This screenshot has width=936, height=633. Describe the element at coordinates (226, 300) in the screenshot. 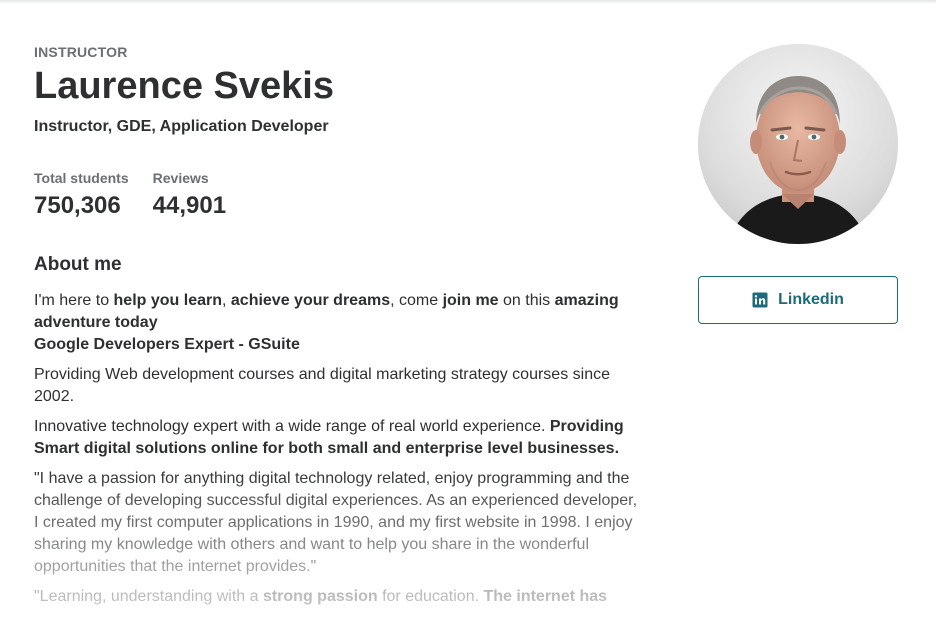

I see `about-text: ,` at that location.